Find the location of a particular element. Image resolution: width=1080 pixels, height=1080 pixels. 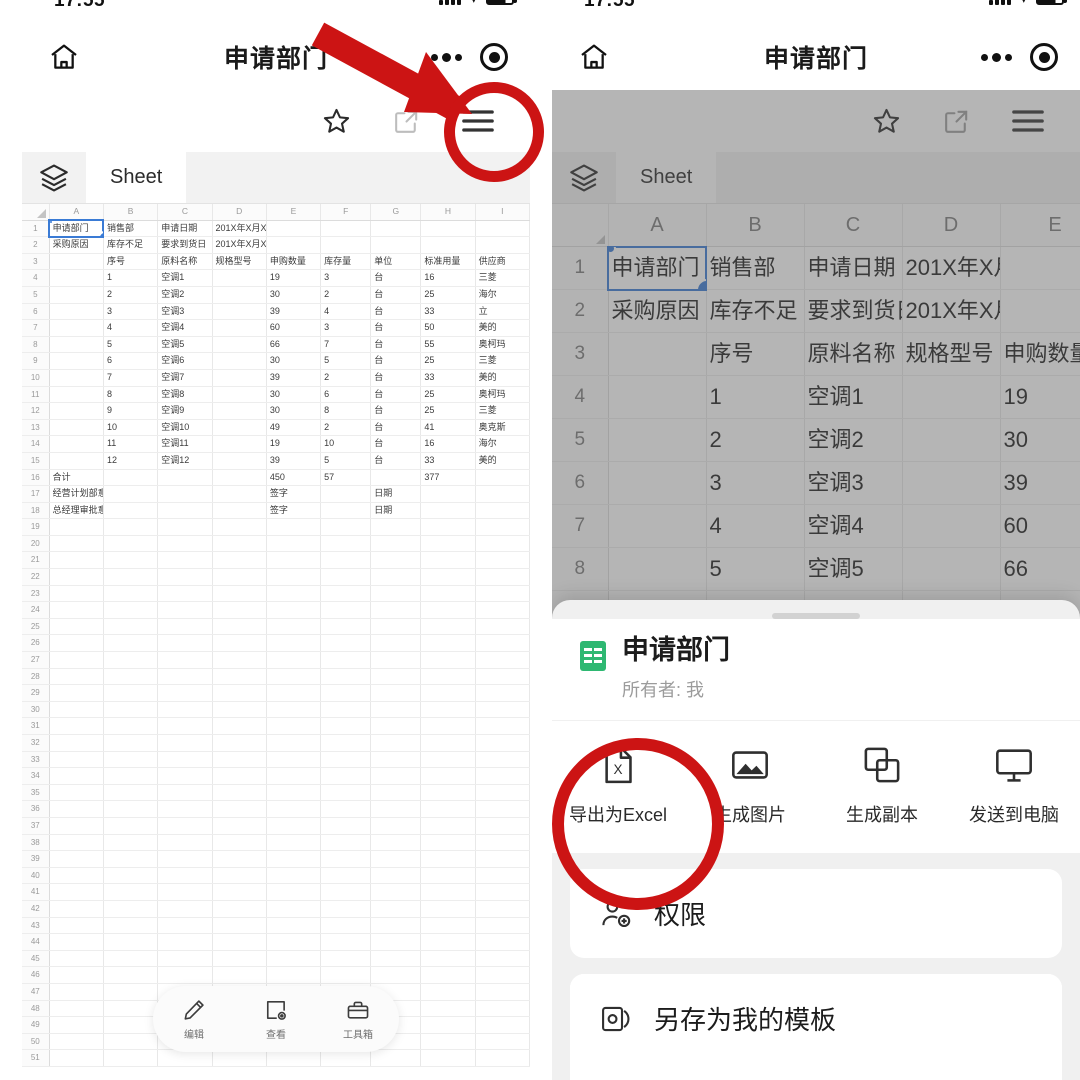

row-number: 25 is located at coordinates (36, 627).